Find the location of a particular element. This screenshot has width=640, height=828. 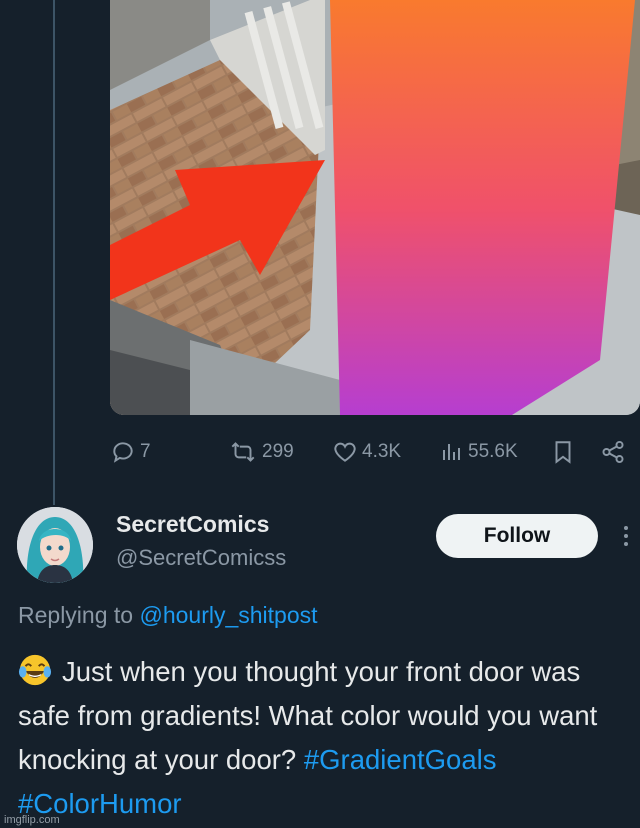

tweet-action-bar: 7 299 4.3K 55.6K is located at coordinates (370, 452).